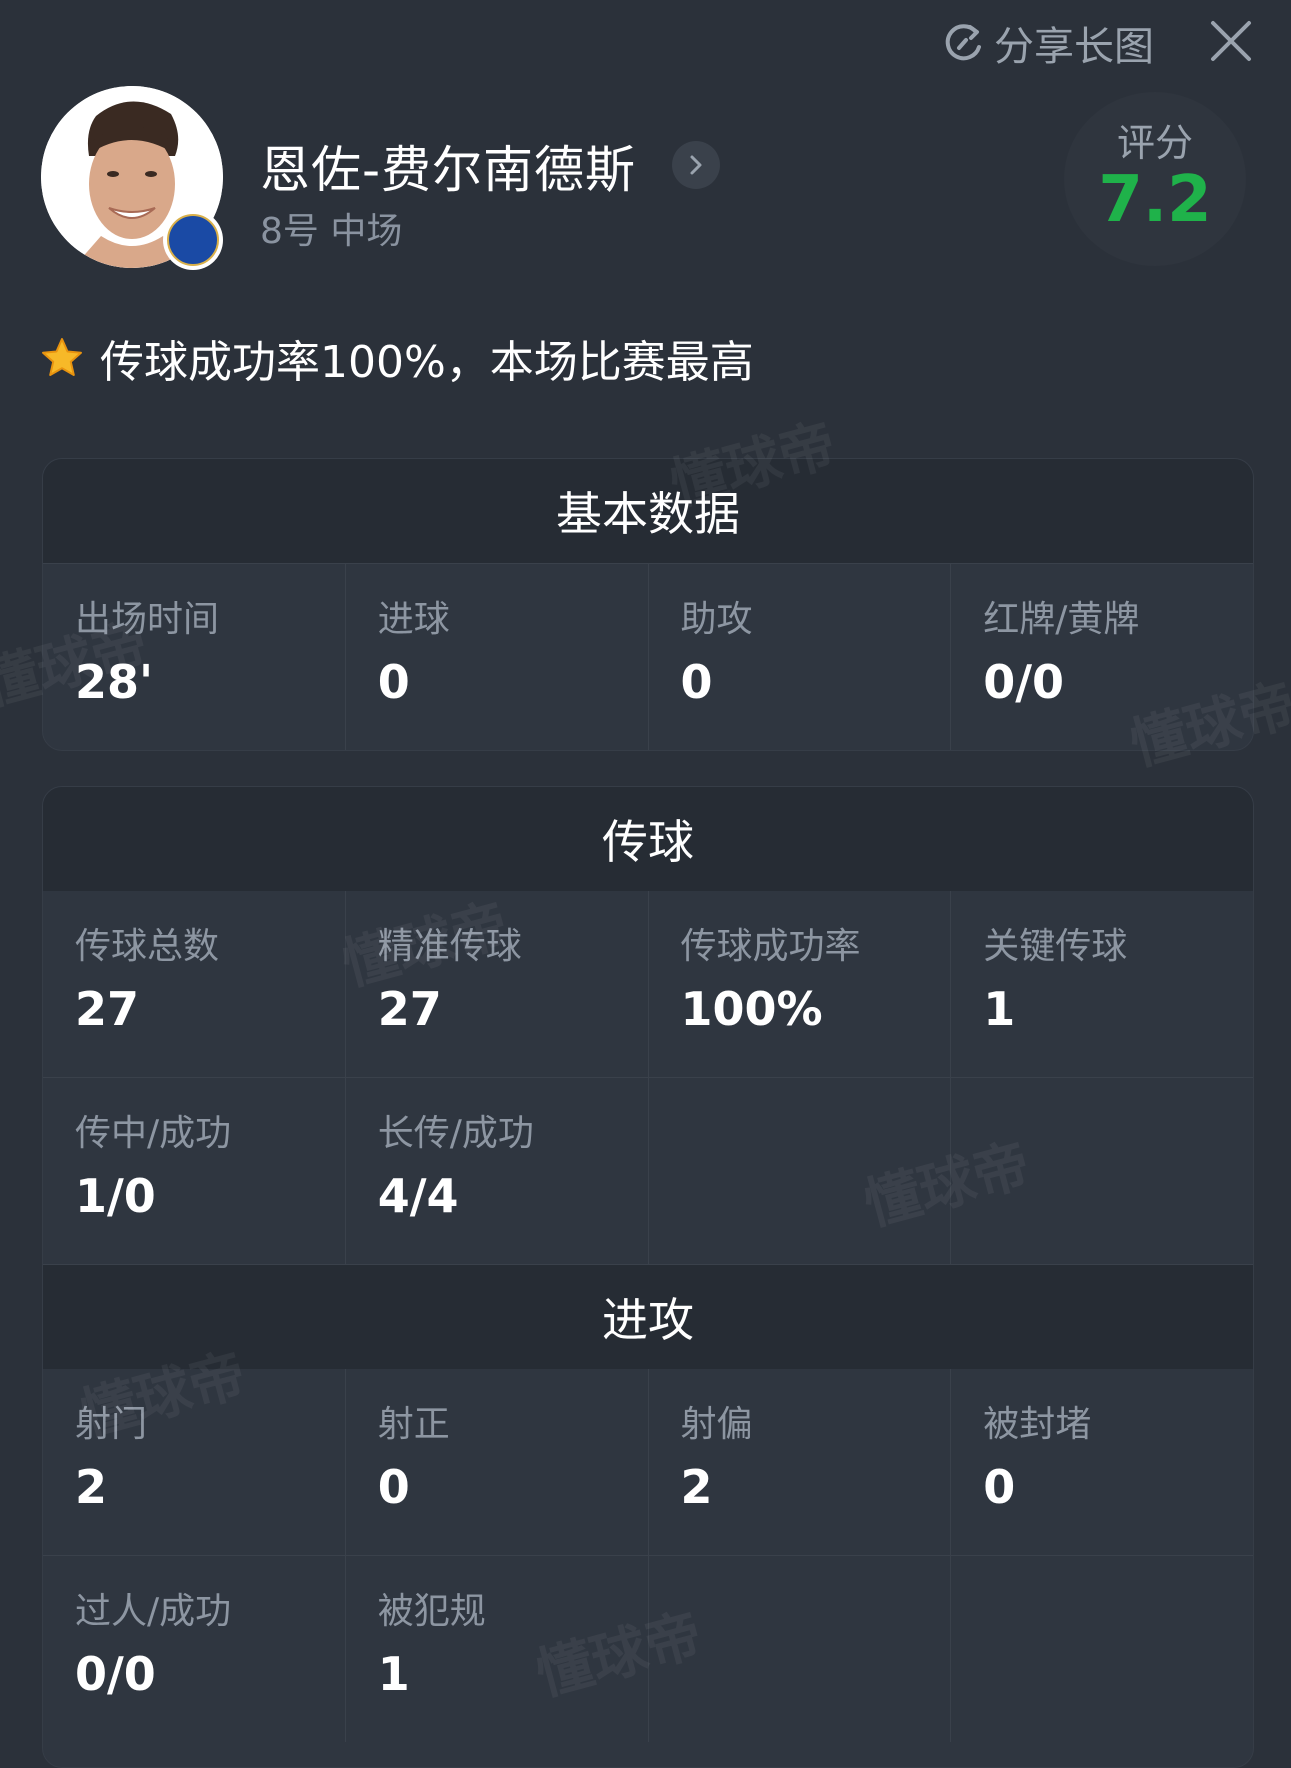 The height and width of the screenshot is (1768, 1291). I want to click on stats-row: 传中/成功 1/0 长传/成功 4/4, so click(648, 1170).